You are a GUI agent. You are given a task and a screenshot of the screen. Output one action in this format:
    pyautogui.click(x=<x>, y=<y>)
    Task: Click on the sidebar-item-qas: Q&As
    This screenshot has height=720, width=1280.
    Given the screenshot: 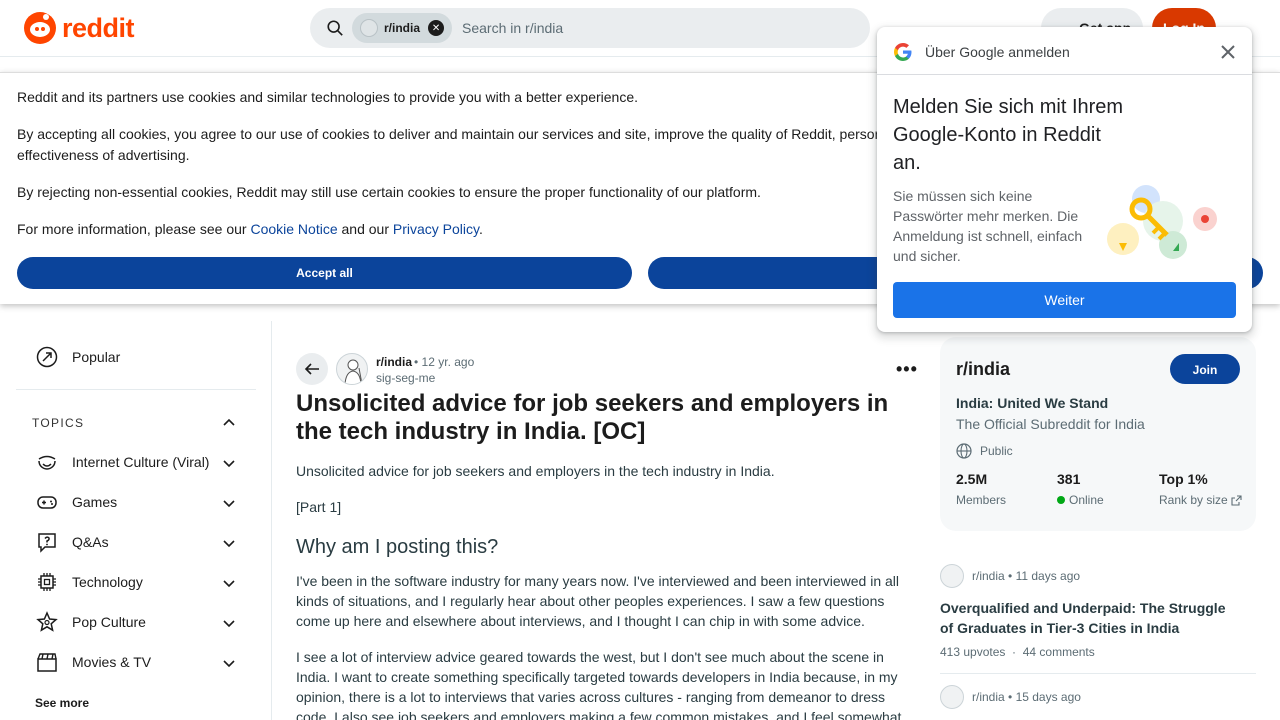 What is the action you would take?
    pyautogui.click(x=72, y=542)
    